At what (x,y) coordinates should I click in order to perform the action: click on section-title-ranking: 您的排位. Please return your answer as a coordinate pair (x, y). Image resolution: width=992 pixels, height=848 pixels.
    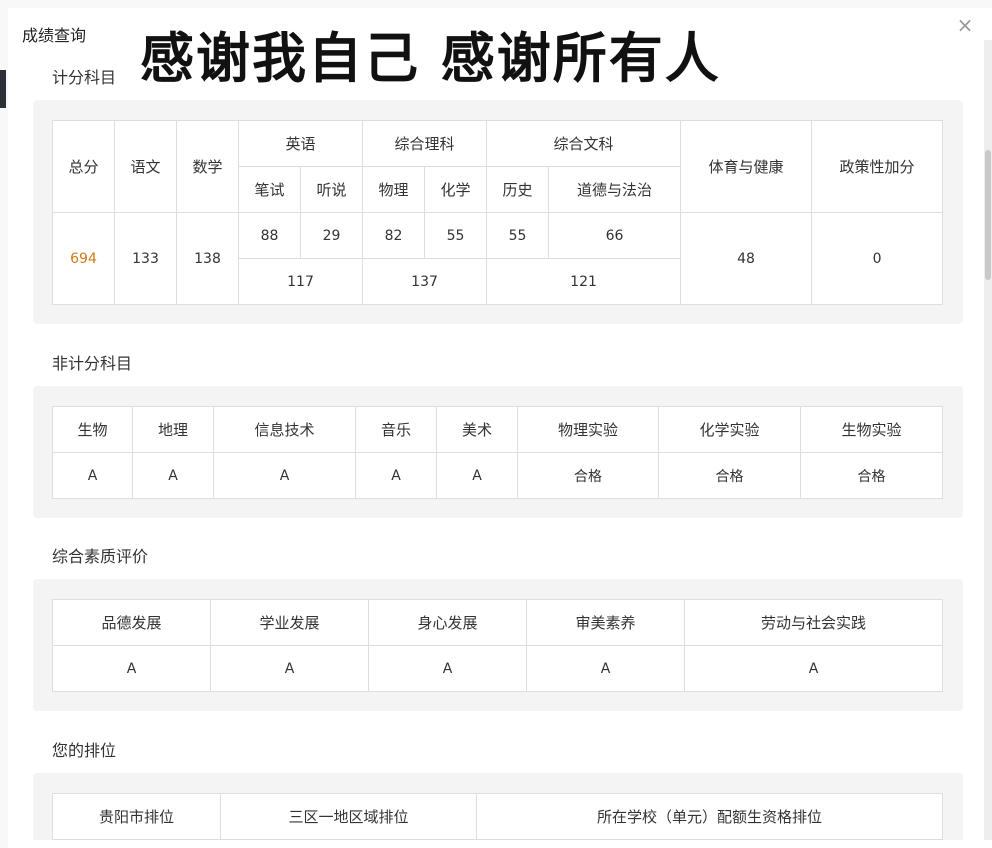
    Looking at the image, I should click on (84, 750).